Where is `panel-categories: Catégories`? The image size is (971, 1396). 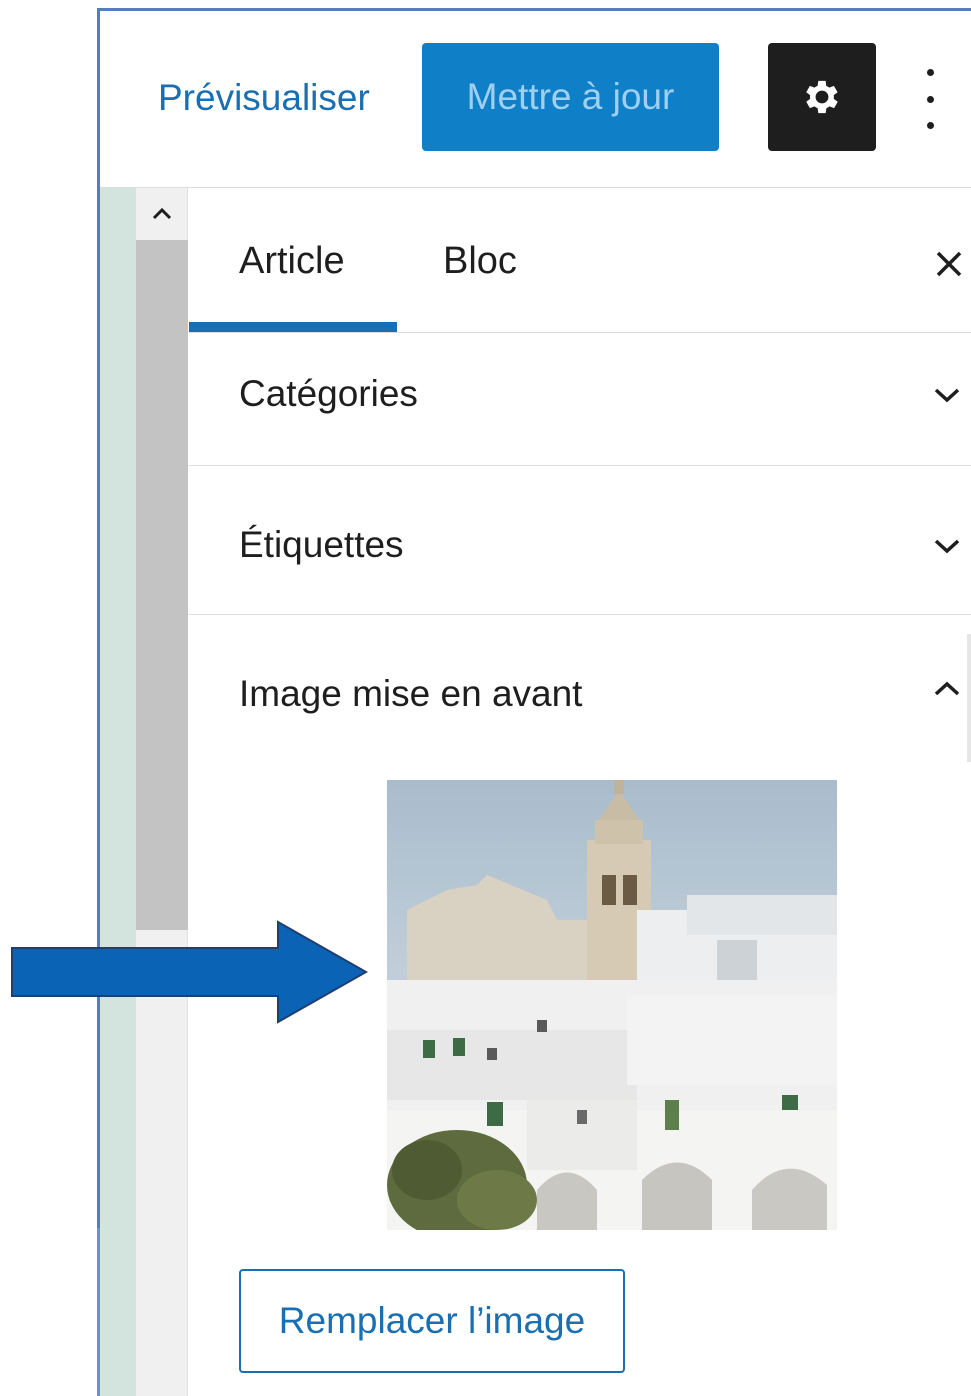 panel-categories: Catégories is located at coordinates (580, 399).